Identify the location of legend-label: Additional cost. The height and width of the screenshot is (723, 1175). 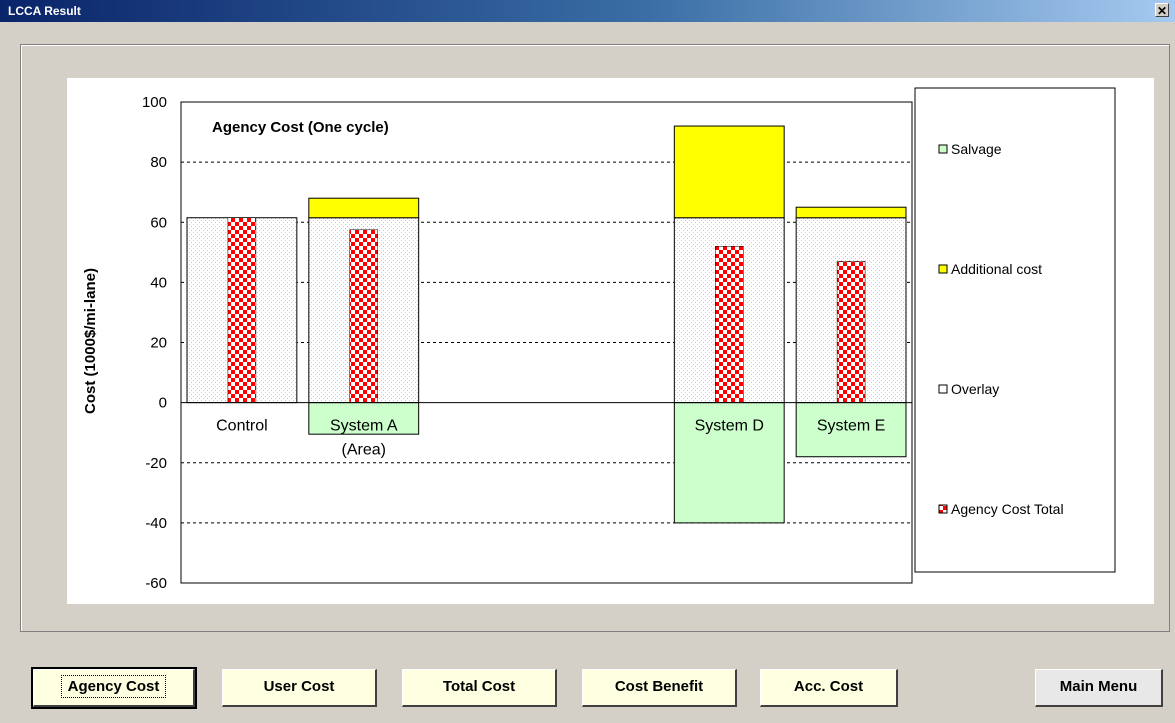
(996, 269).